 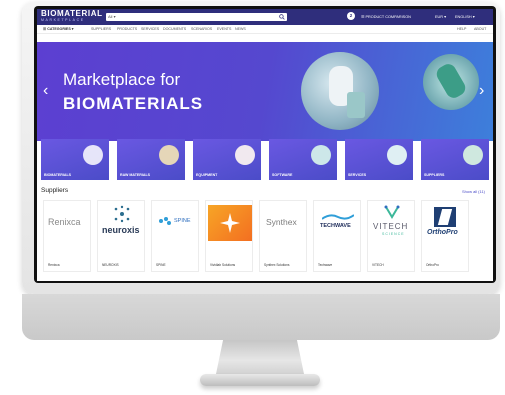 What do you see at coordinates (303, 159) in the screenshot?
I see `category-tile-software: SOFTWARE` at bounding box center [303, 159].